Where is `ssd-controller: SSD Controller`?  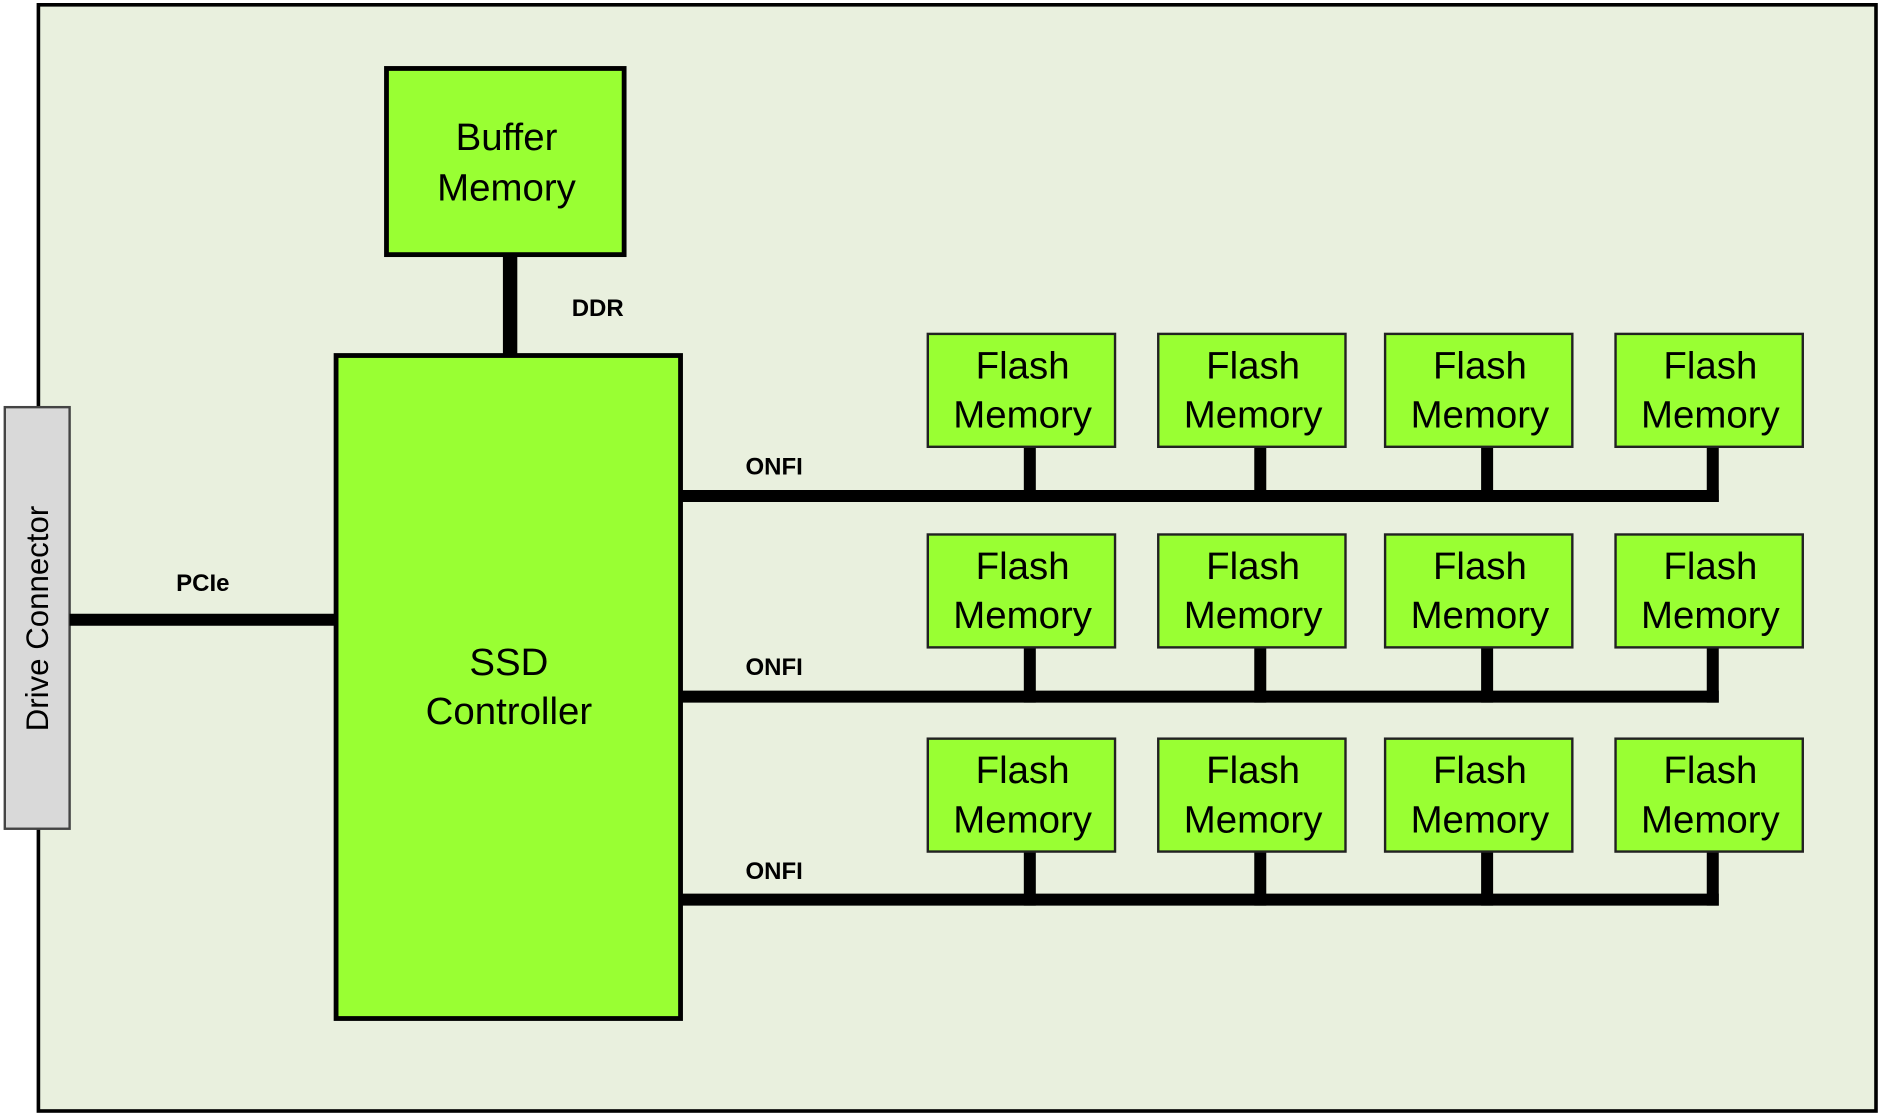
ssd-controller: SSD Controller is located at coordinates (508, 687).